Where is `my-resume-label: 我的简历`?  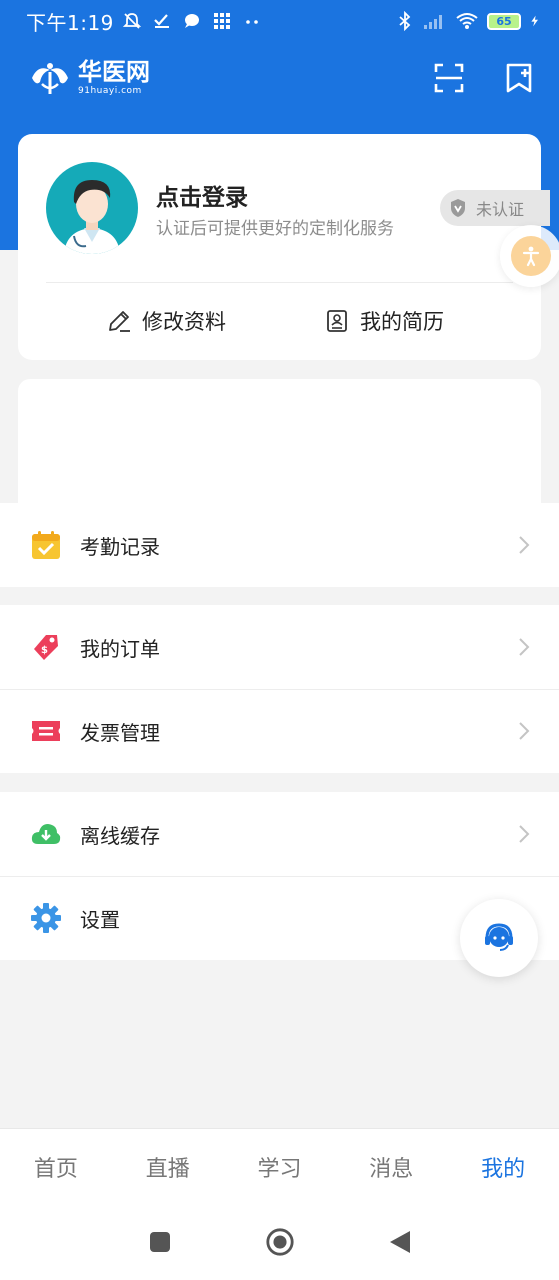 my-resume-label: 我的简历 is located at coordinates (402, 322).